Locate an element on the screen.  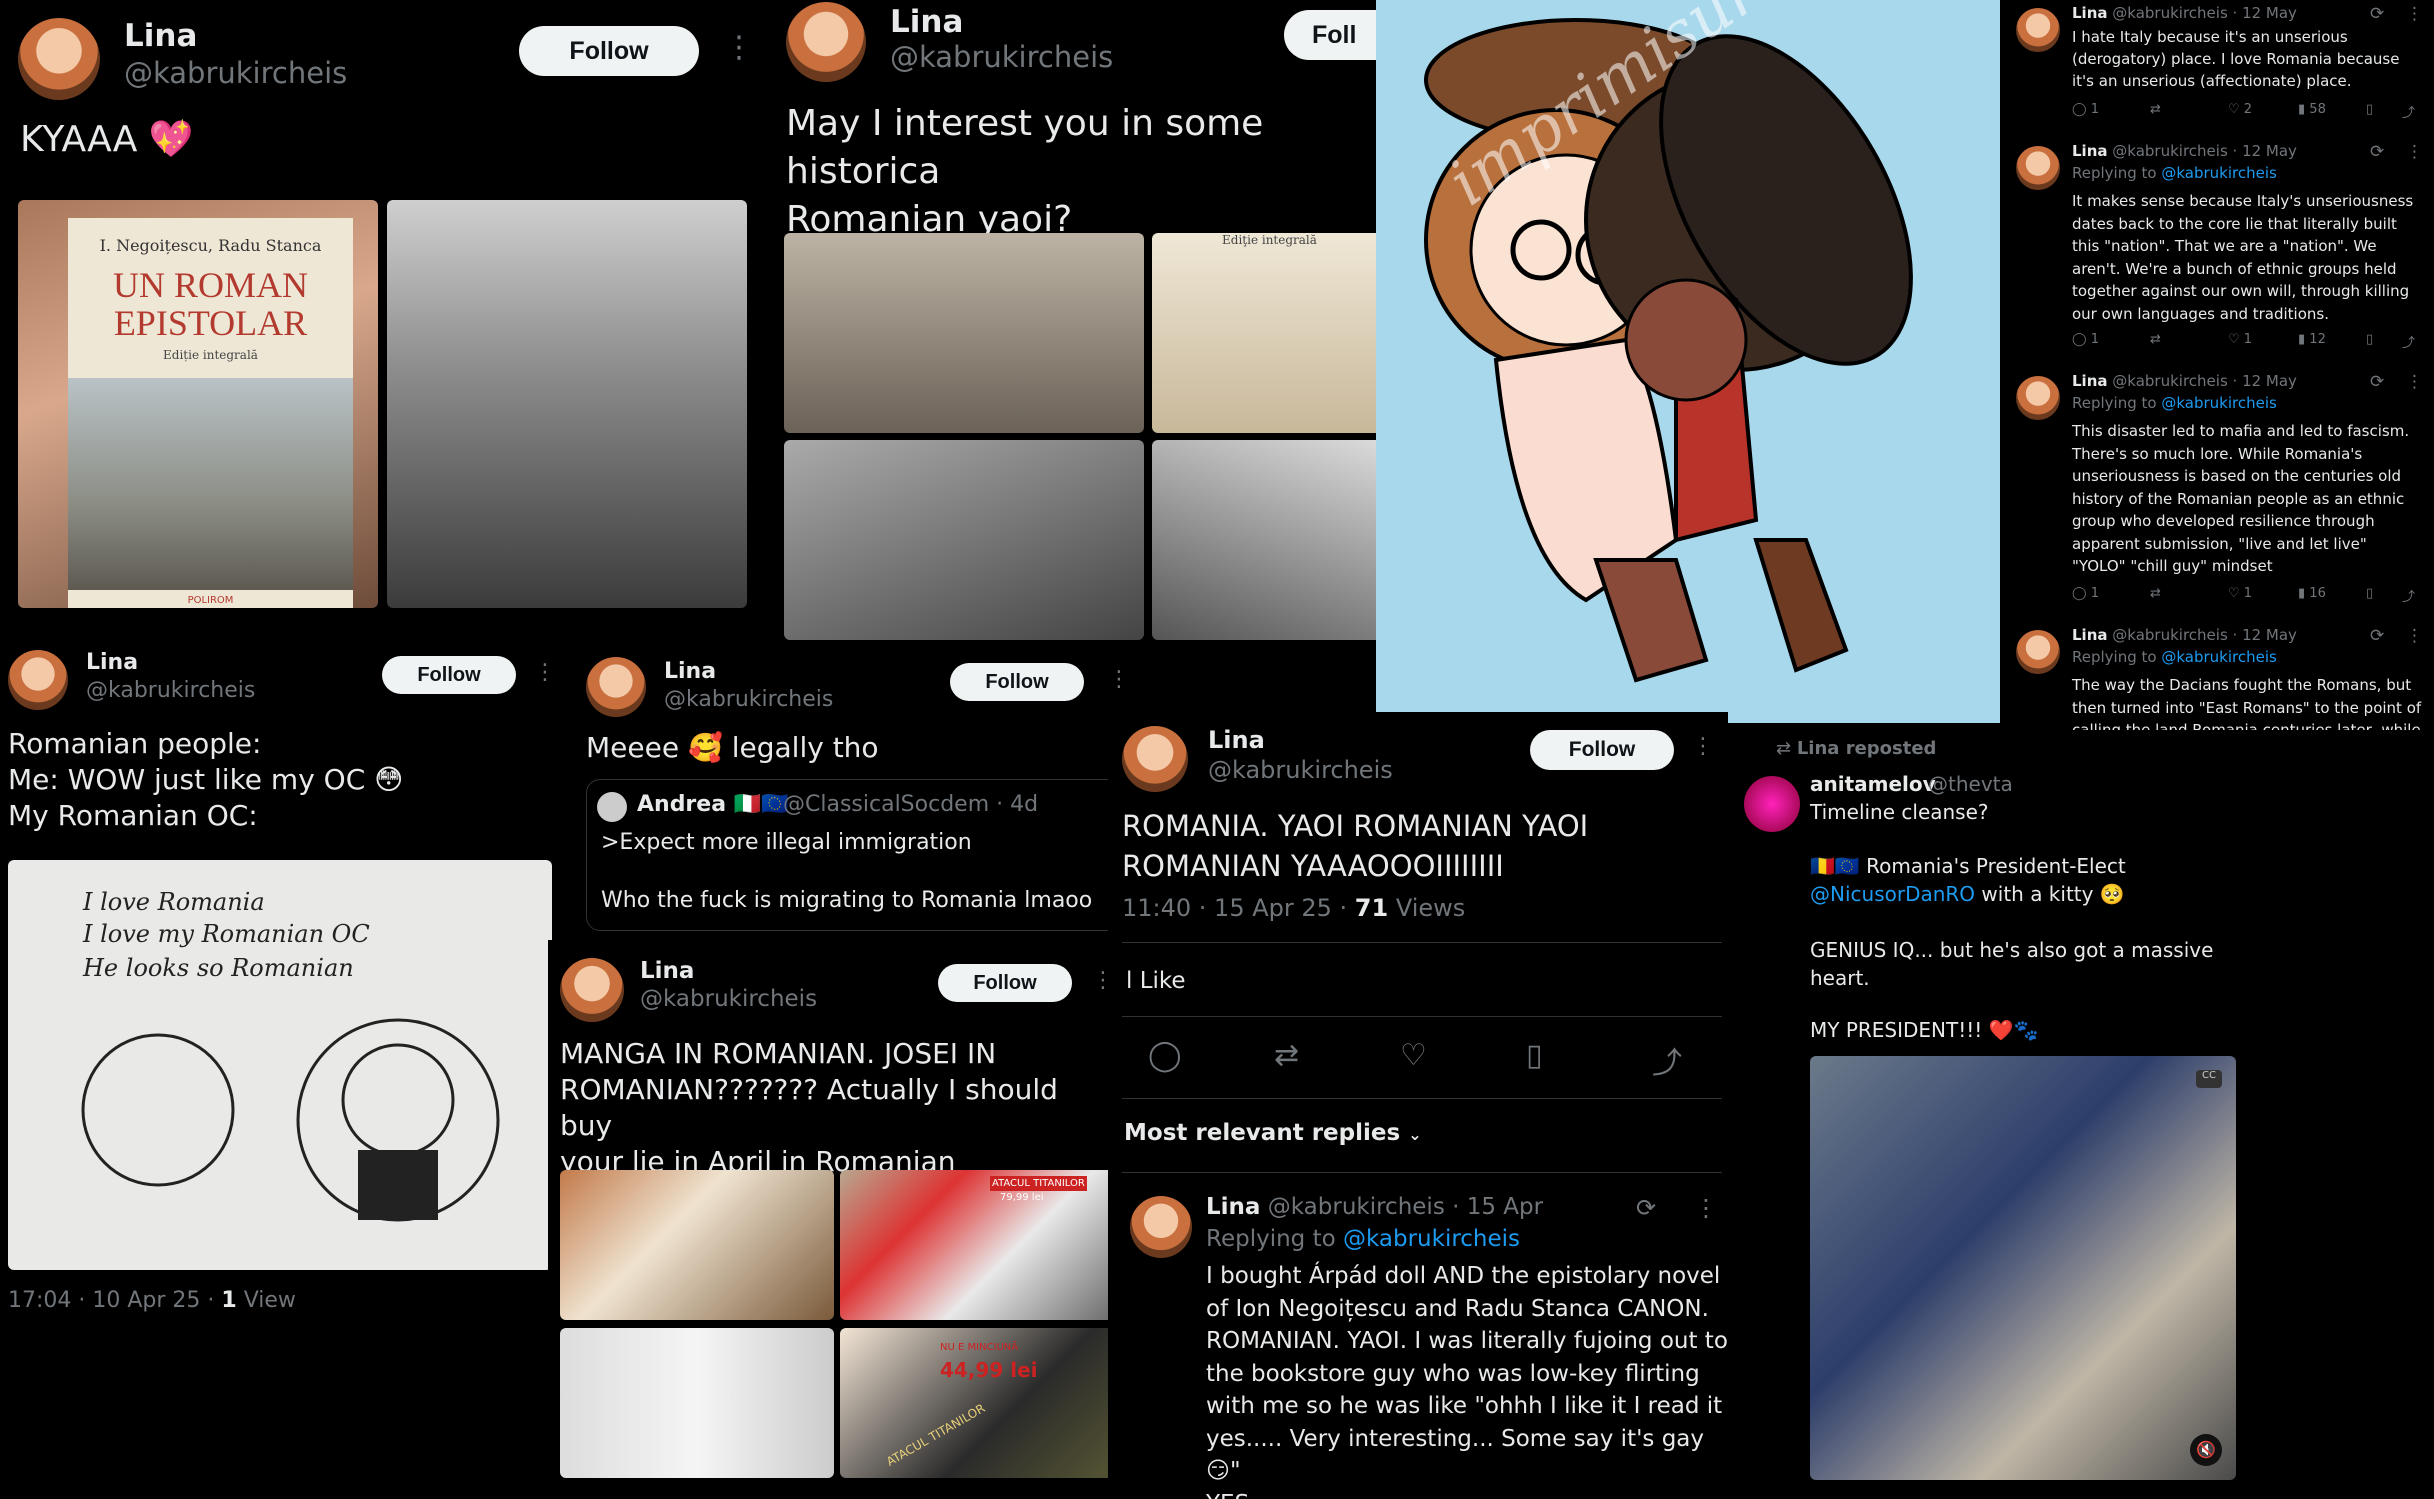
captions-icon: CC is located at coordinates (2209, 1079).